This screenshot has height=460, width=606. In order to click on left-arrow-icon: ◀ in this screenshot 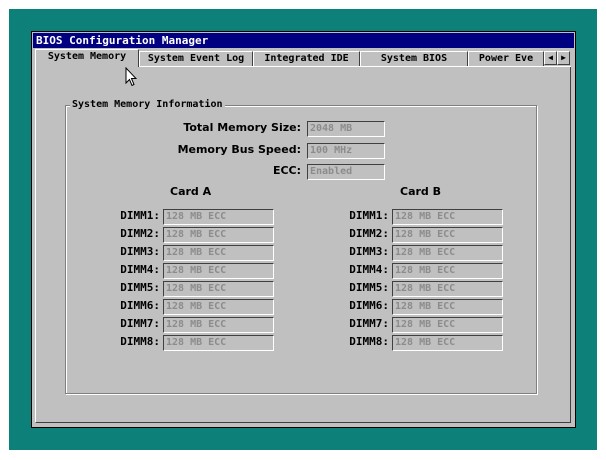, I will do `click(550, 58)`.